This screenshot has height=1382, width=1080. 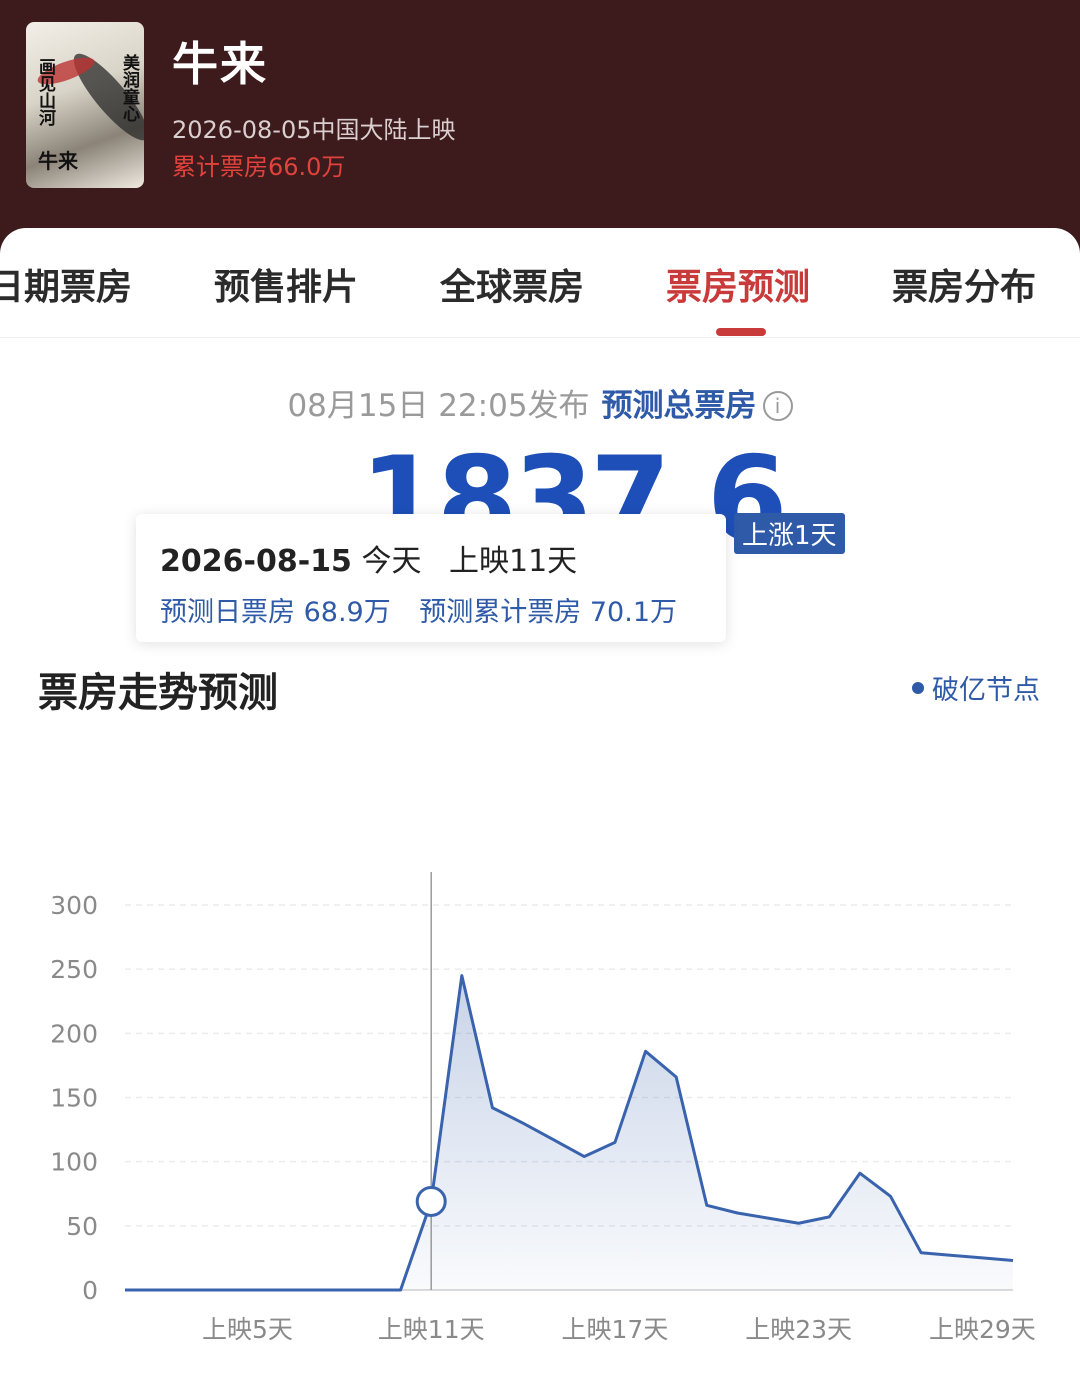 What do you see at coordinates (418, 609) in the screenshot?
I see `tooltip-values-line: 预测日票房 68.9万 预测累计票房 70.1万` at bounding box center [418, 609].